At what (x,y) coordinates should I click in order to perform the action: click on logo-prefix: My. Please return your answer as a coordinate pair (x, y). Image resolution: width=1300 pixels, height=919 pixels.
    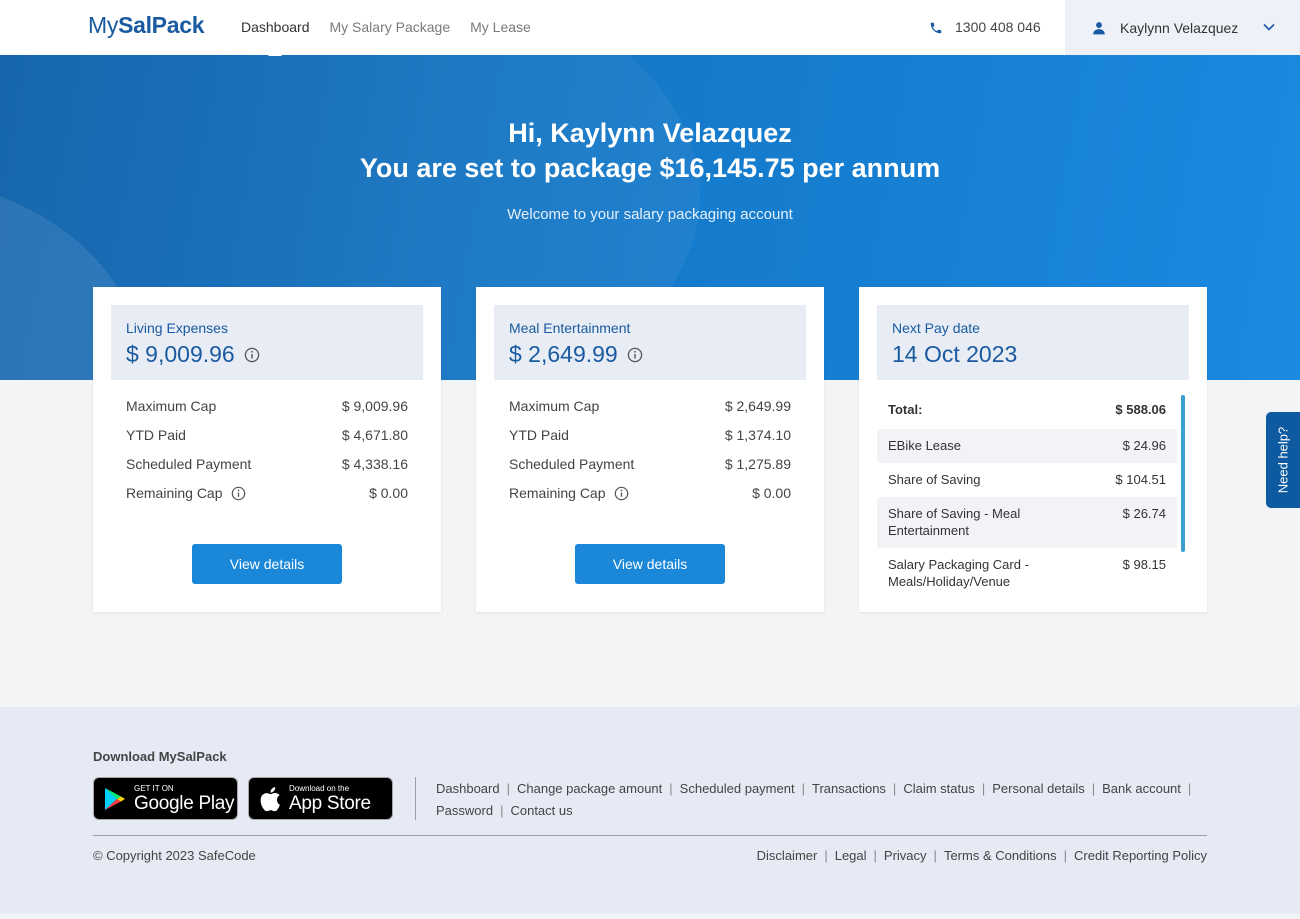
    Looking at the image, I should click on (103, 25).